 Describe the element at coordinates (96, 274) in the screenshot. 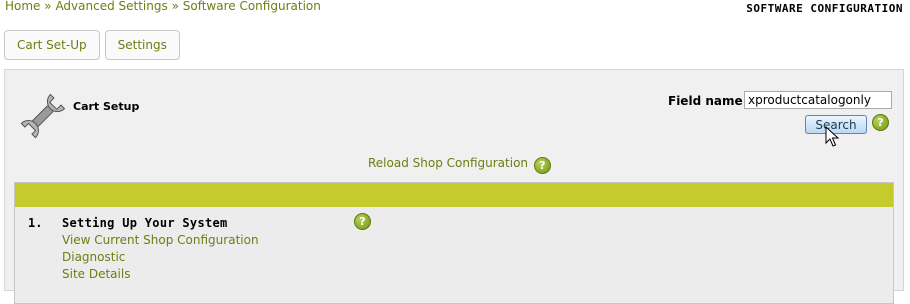

I see `site-details-link: Site Details` at that location.